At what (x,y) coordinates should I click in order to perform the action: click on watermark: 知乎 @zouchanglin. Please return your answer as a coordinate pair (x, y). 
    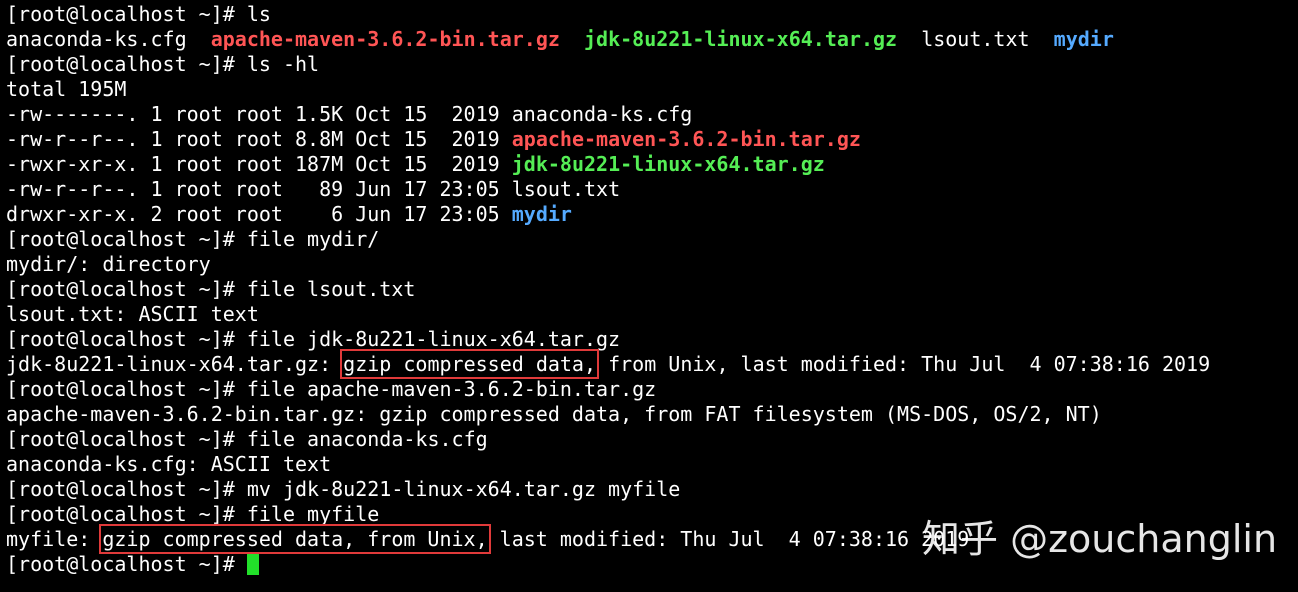
    Looking at the image, I should click on (1099, 535).